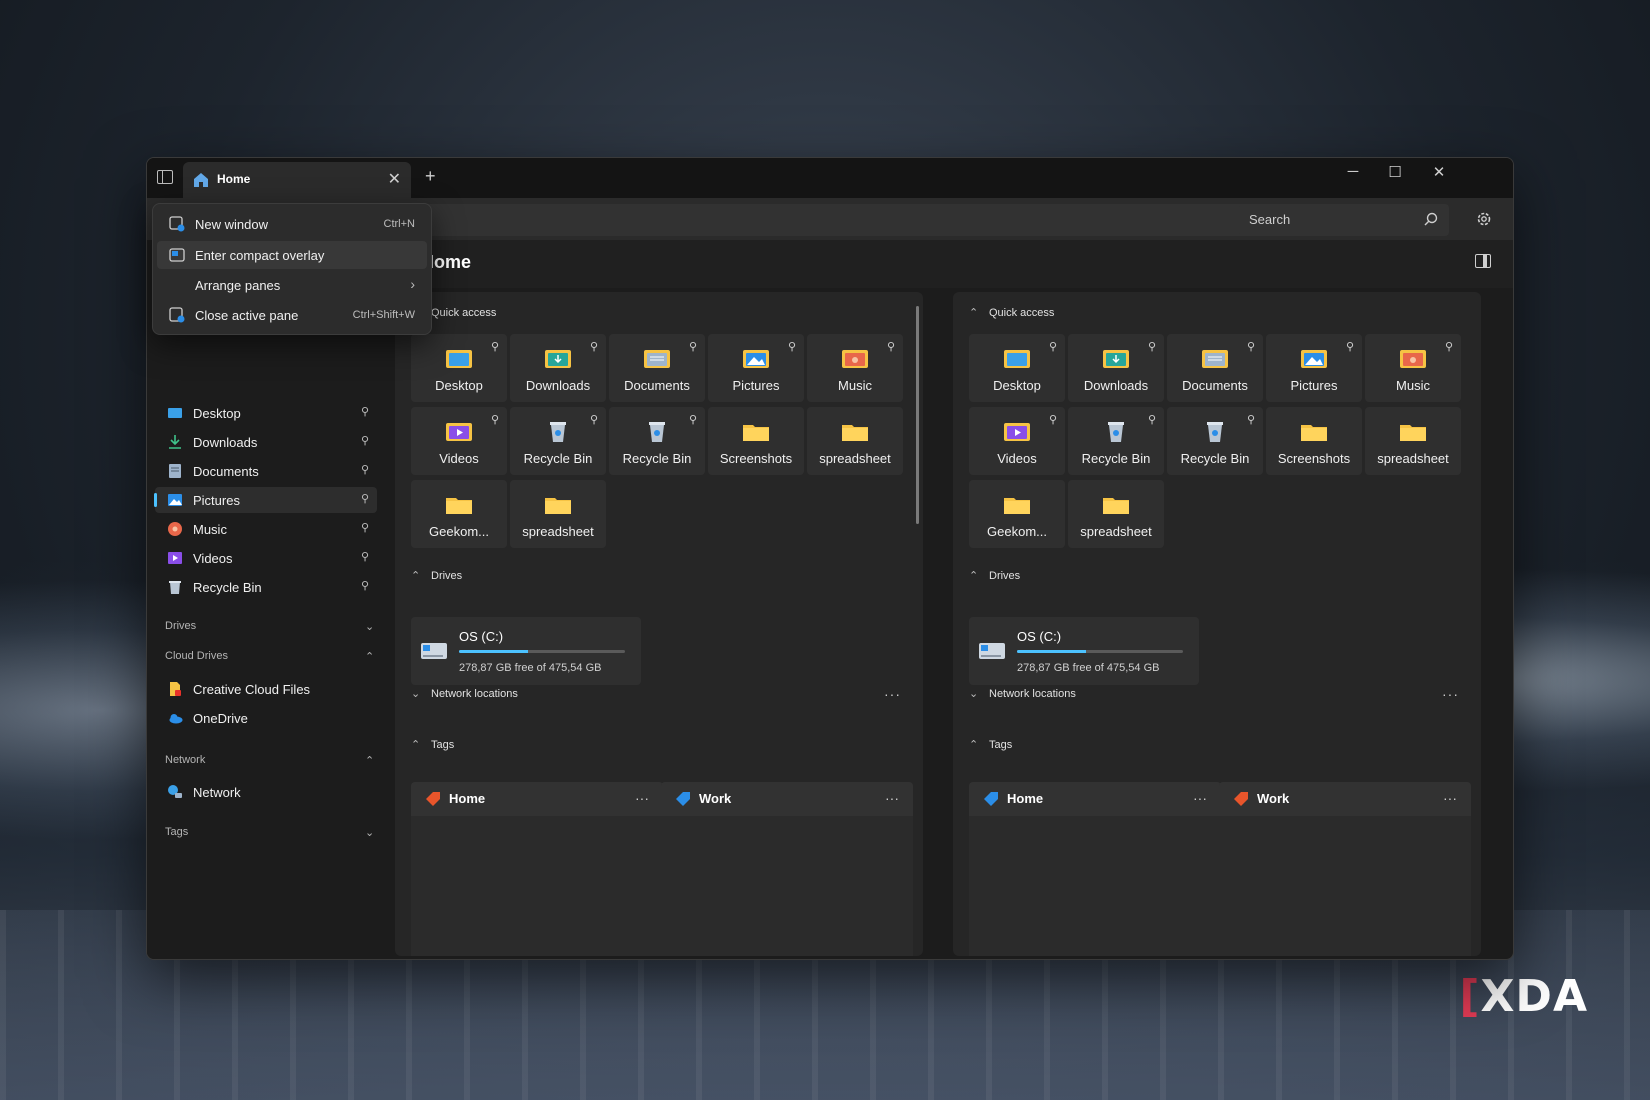 The image size is (1650, 1100). What do you see at coordinates (292, 255) in the screenshot?
I see `menu-item-compact-overlay: Enter compact overlay` at bounding box center [292, 255].